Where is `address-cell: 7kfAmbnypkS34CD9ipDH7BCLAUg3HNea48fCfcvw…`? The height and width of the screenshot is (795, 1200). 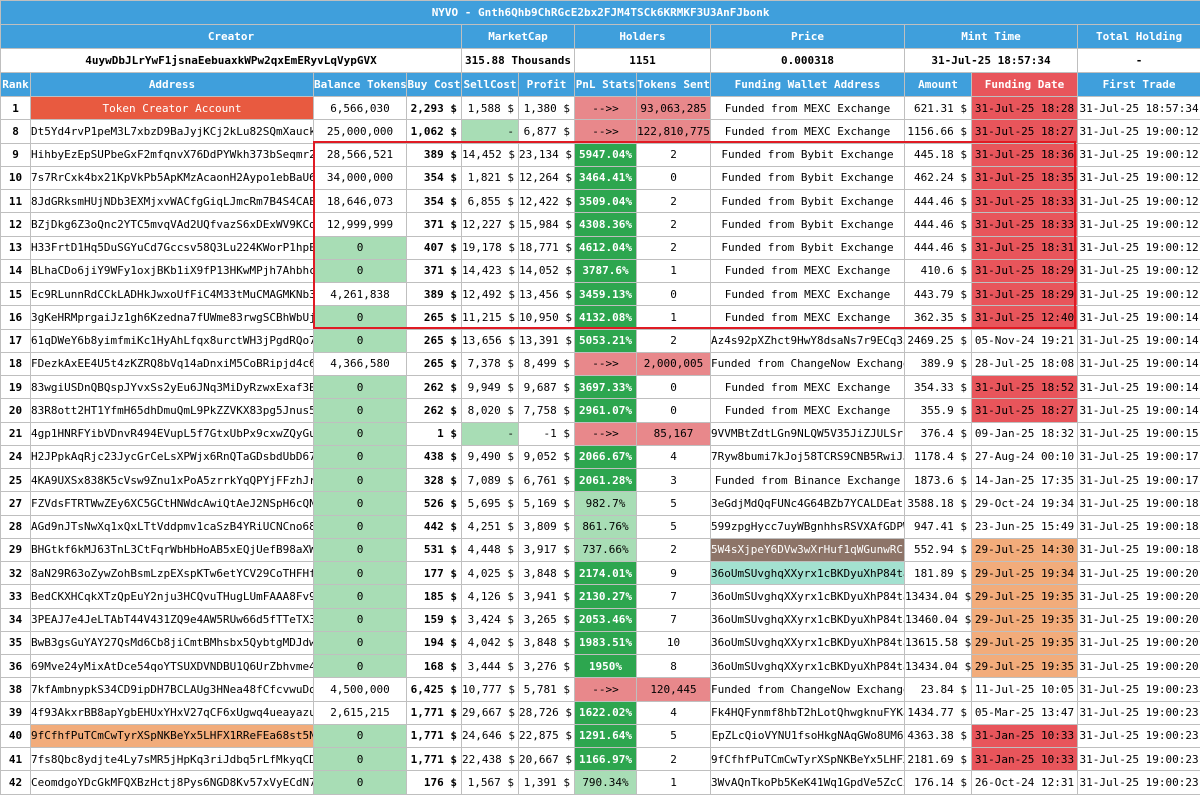 address-cell: 7kfAmbnypkS34CD9ipDH7BCLAUg3HNea48fCfcvw… is located at coordinates (172, 689).